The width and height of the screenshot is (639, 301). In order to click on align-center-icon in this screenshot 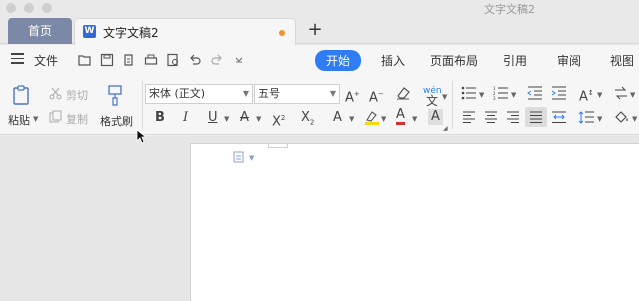, I will do `click(491, 117)`.